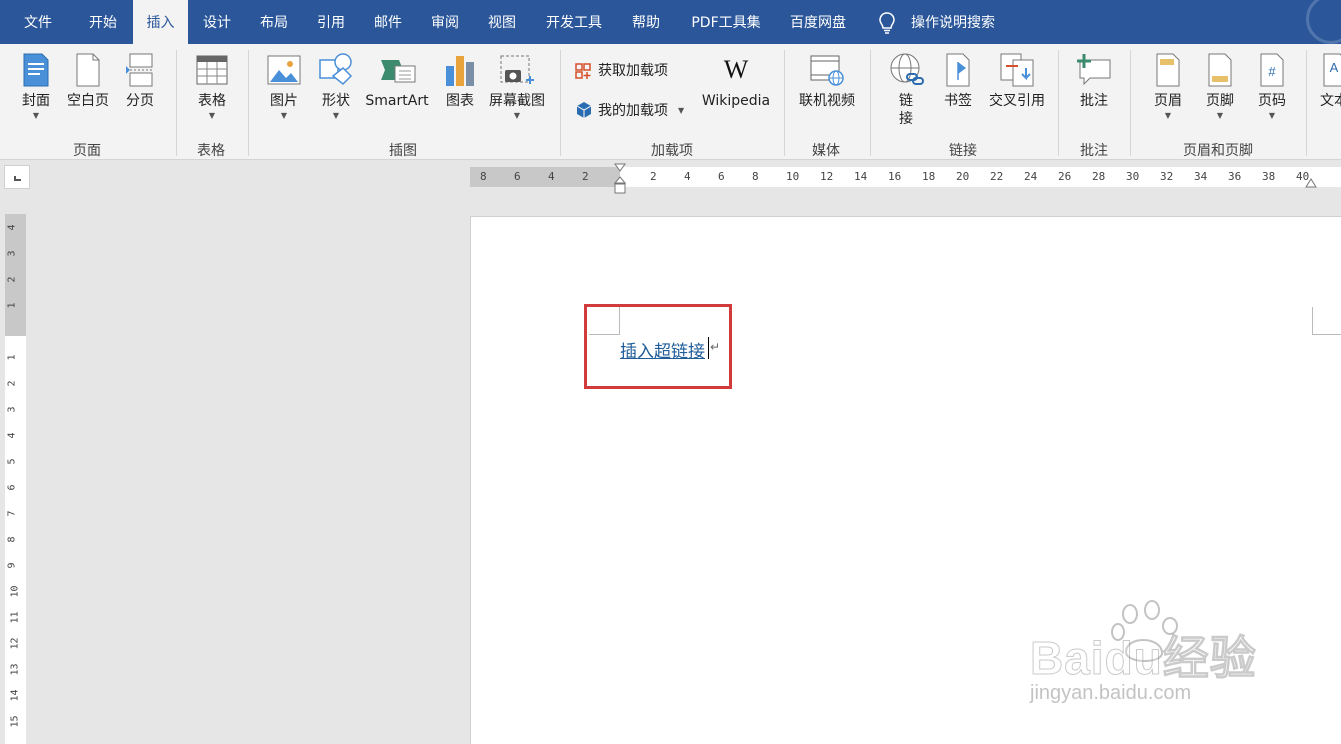 Image resolution: width=1341 pixels, height=744 pixels. I want to click on ruler-tick-label: 9, so click(12, 565).